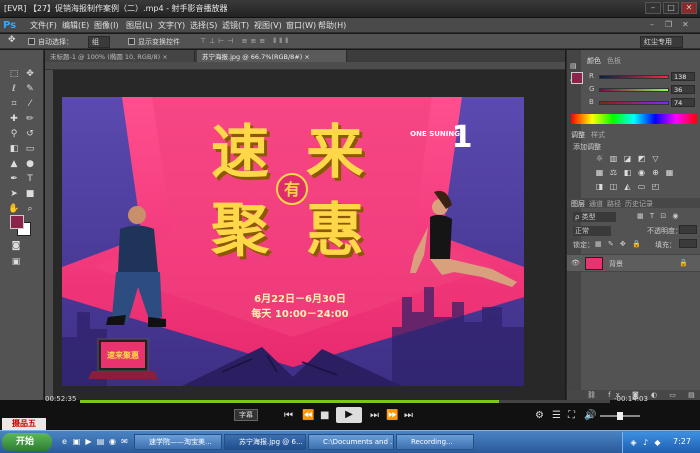  I want to click on healing-brush-icon: ✚, so click(14, 119).